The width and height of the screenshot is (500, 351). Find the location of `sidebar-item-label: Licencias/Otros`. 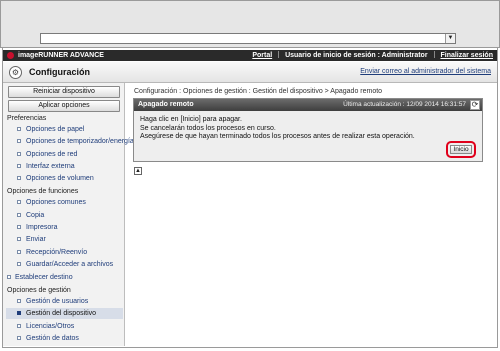

sidebar-item-label: Licencias/Otros is located at coordinates (50, 326).